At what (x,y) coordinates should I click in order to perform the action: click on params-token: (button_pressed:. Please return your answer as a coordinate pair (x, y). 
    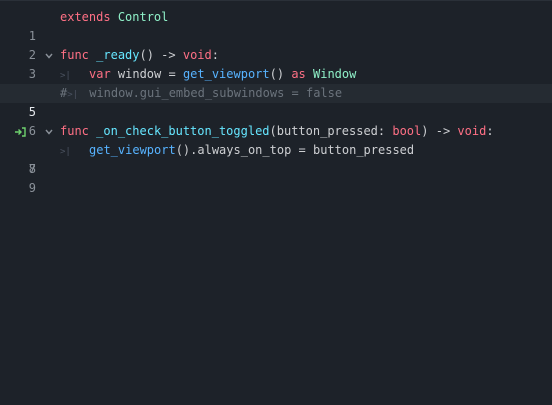
    Looking at the image, I should click on (331, 131).